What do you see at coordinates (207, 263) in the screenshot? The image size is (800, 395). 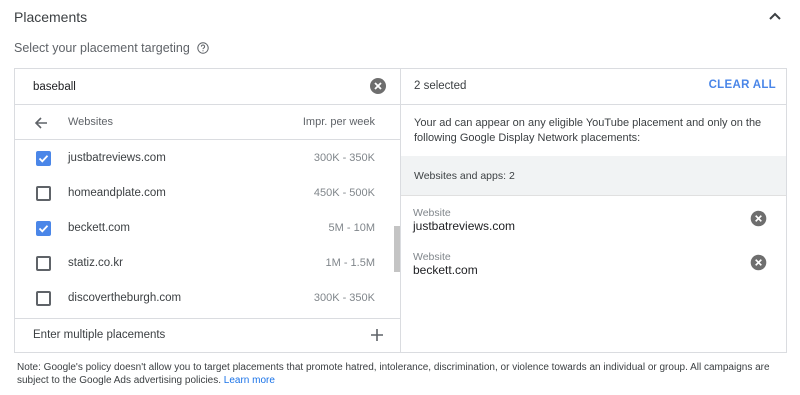 I see `list-item: statiz.co.kr 1M - 1.5M` at bounding box center [207, 263].